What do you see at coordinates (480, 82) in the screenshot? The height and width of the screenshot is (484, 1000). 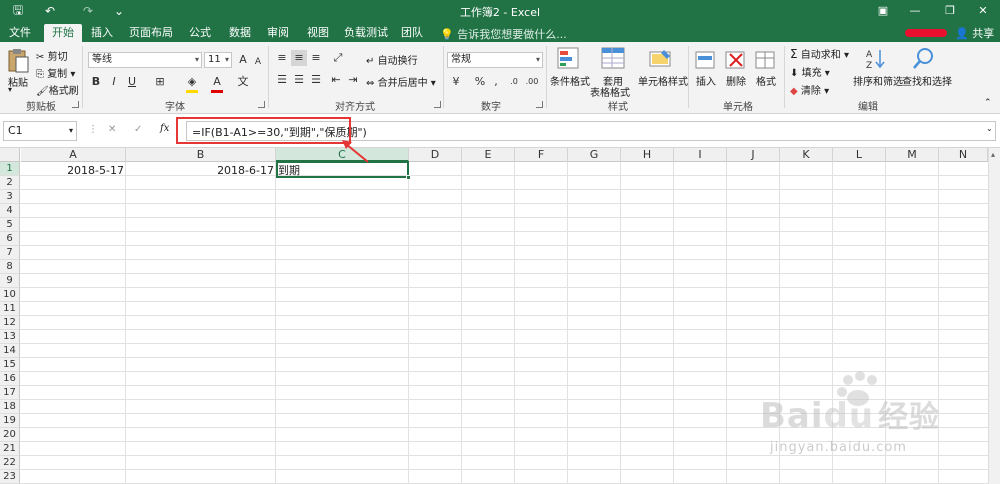 I see `percent-button: %` at bounding box center [480, 82].